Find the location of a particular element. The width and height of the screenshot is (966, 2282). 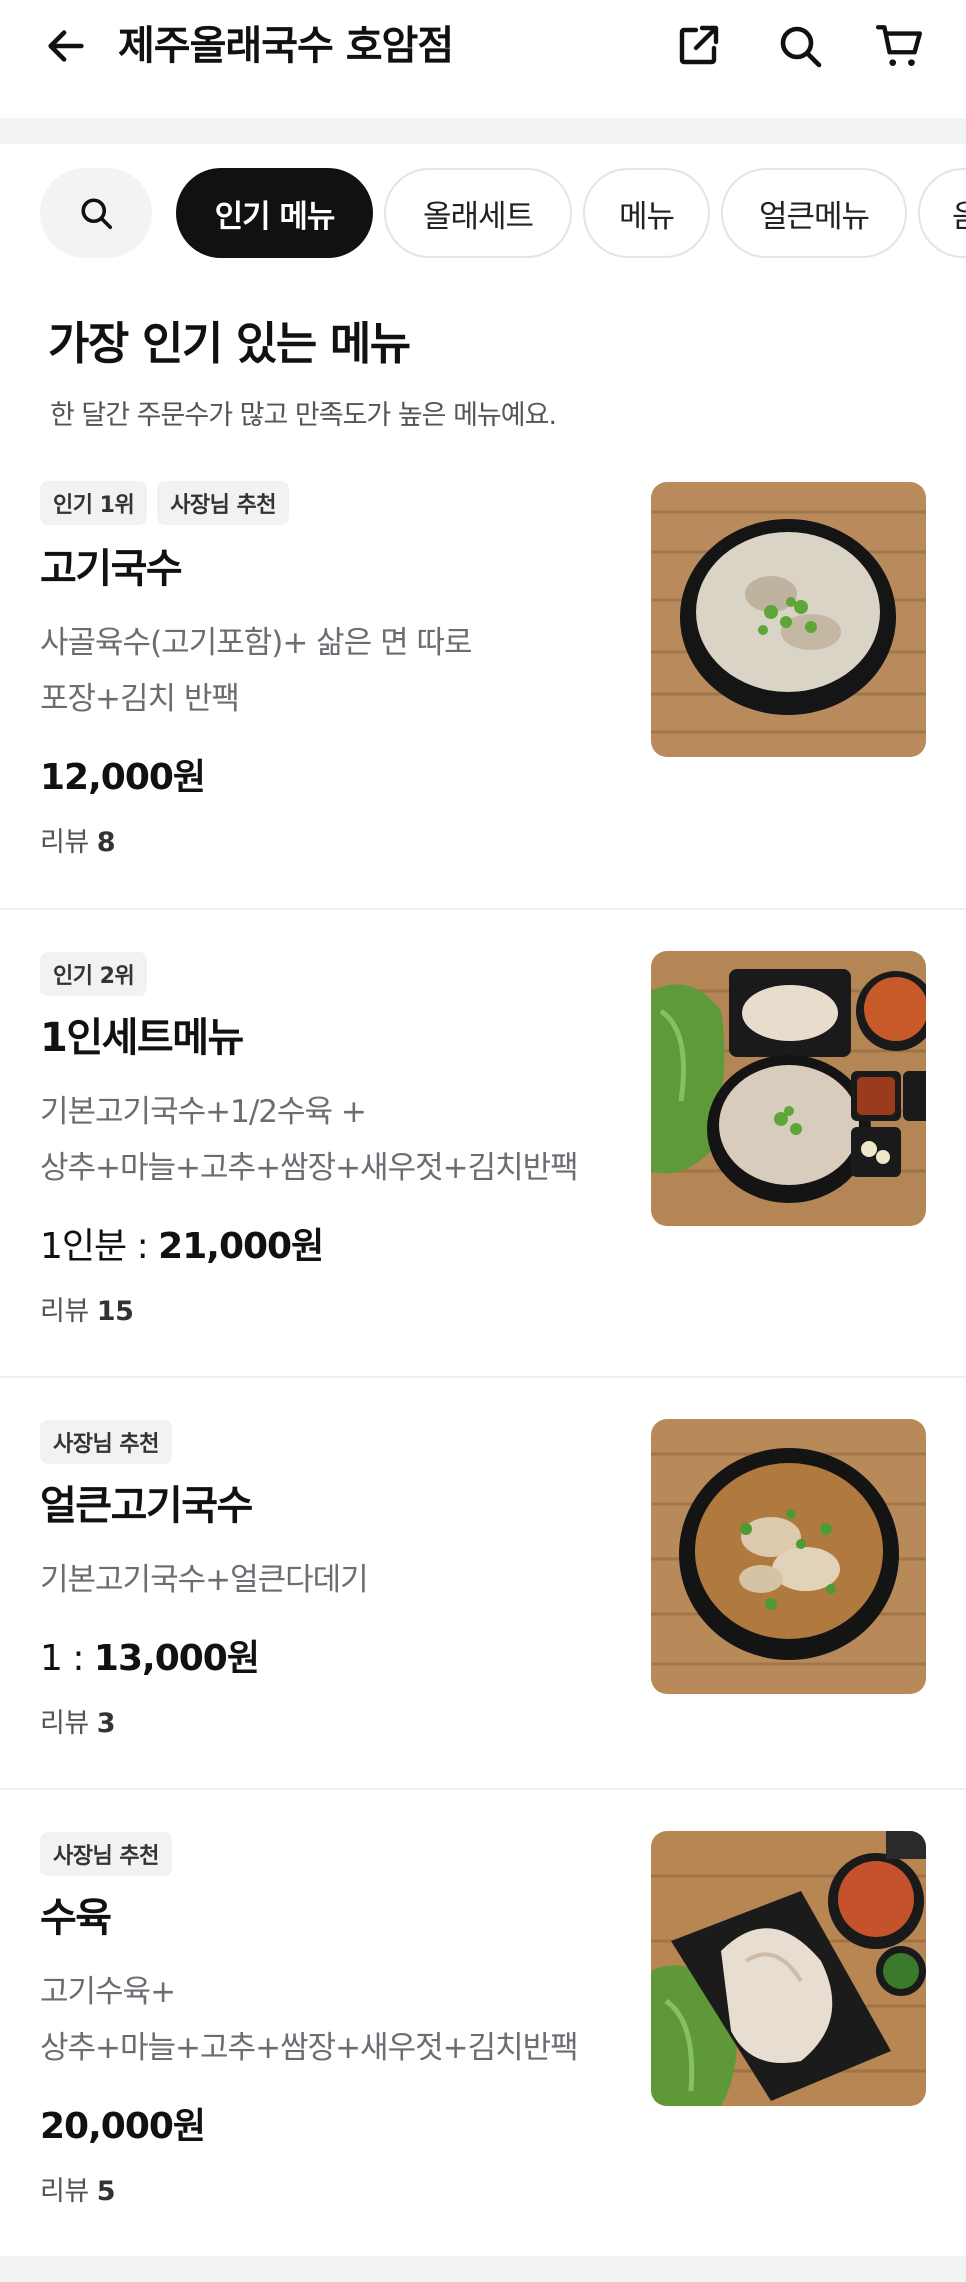

price-prefix: 1인분 : is located at coordinates (99, 1246).